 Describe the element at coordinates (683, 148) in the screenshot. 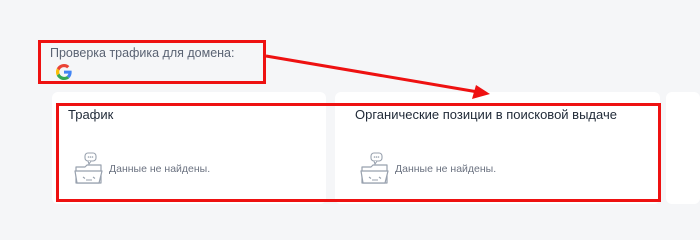

I see `partial-card-edge` at that location.